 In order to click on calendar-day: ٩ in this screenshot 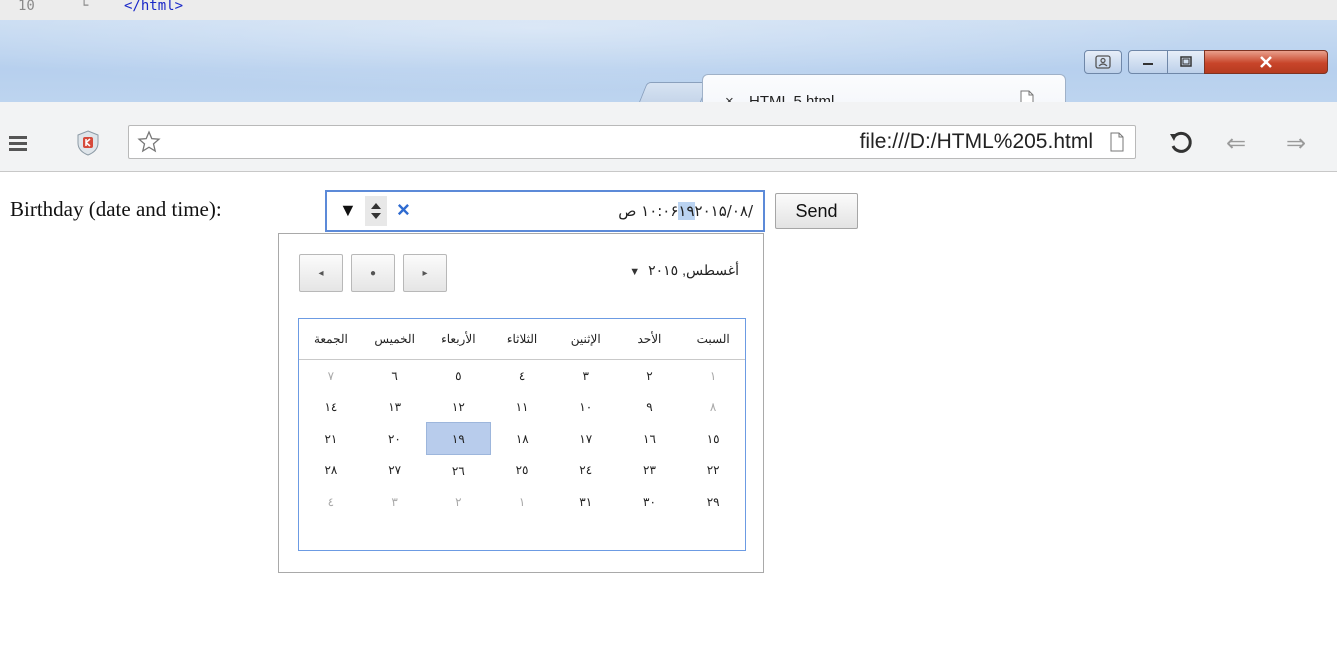, I will do `click(650, 407)`.